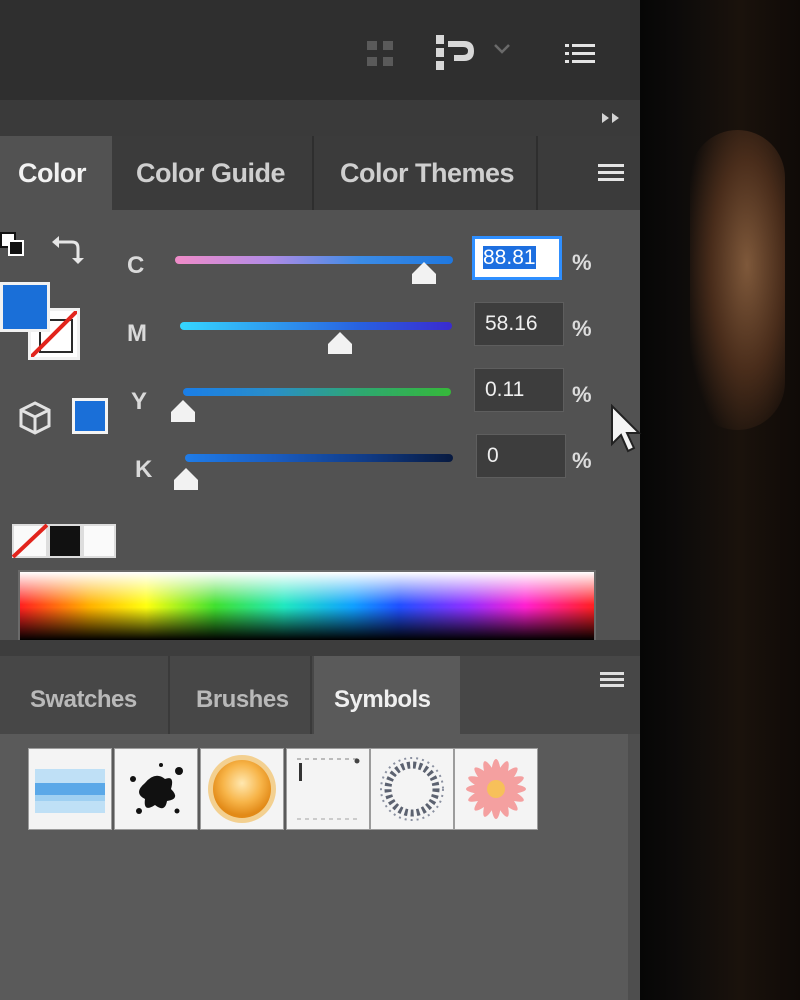 The image size is (800, 1000). Describe the element at coordinates (65, 541) in the screenshot. I see `black-swatch` at that location.